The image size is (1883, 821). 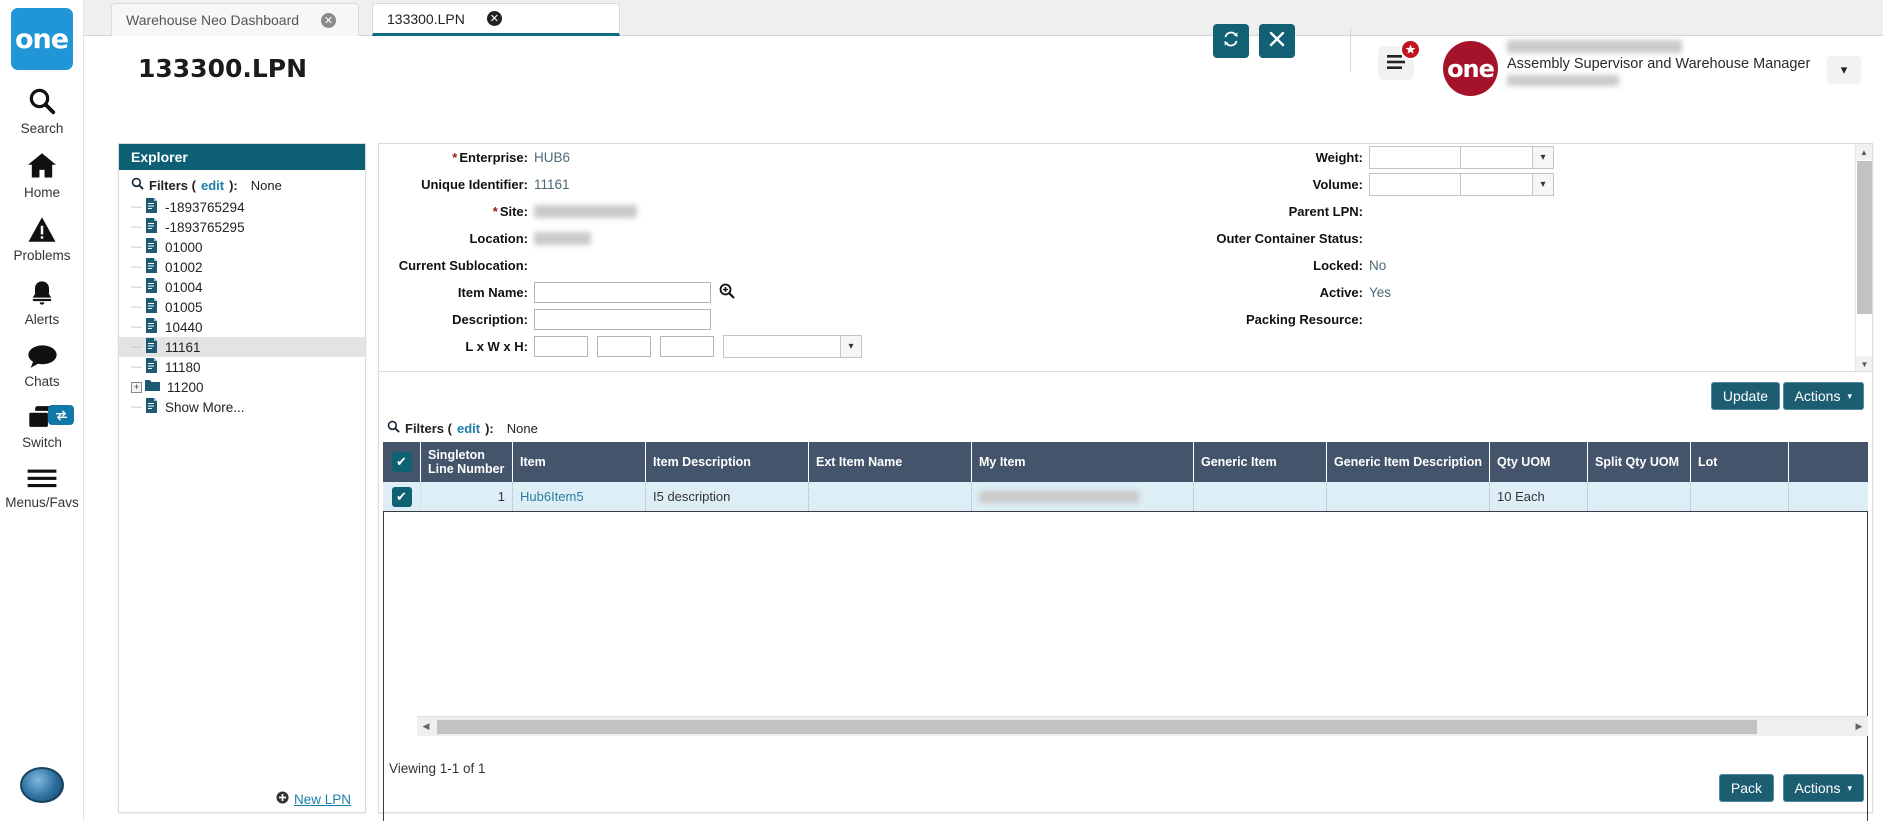 I want to click on description-input, so click(x=622, y=319).